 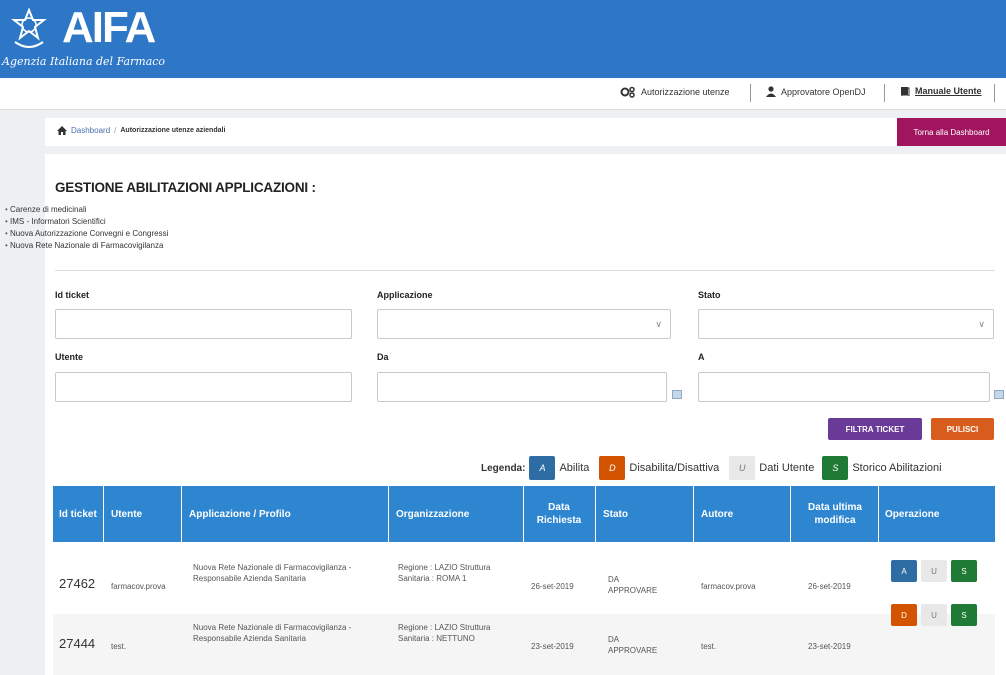 What do you see at coordinates (185, 187) in the screenshot?
I see `page-title: GESTIONE ABILITAZIONI APPLICAZIONI :` at bounding box center [185, 187].